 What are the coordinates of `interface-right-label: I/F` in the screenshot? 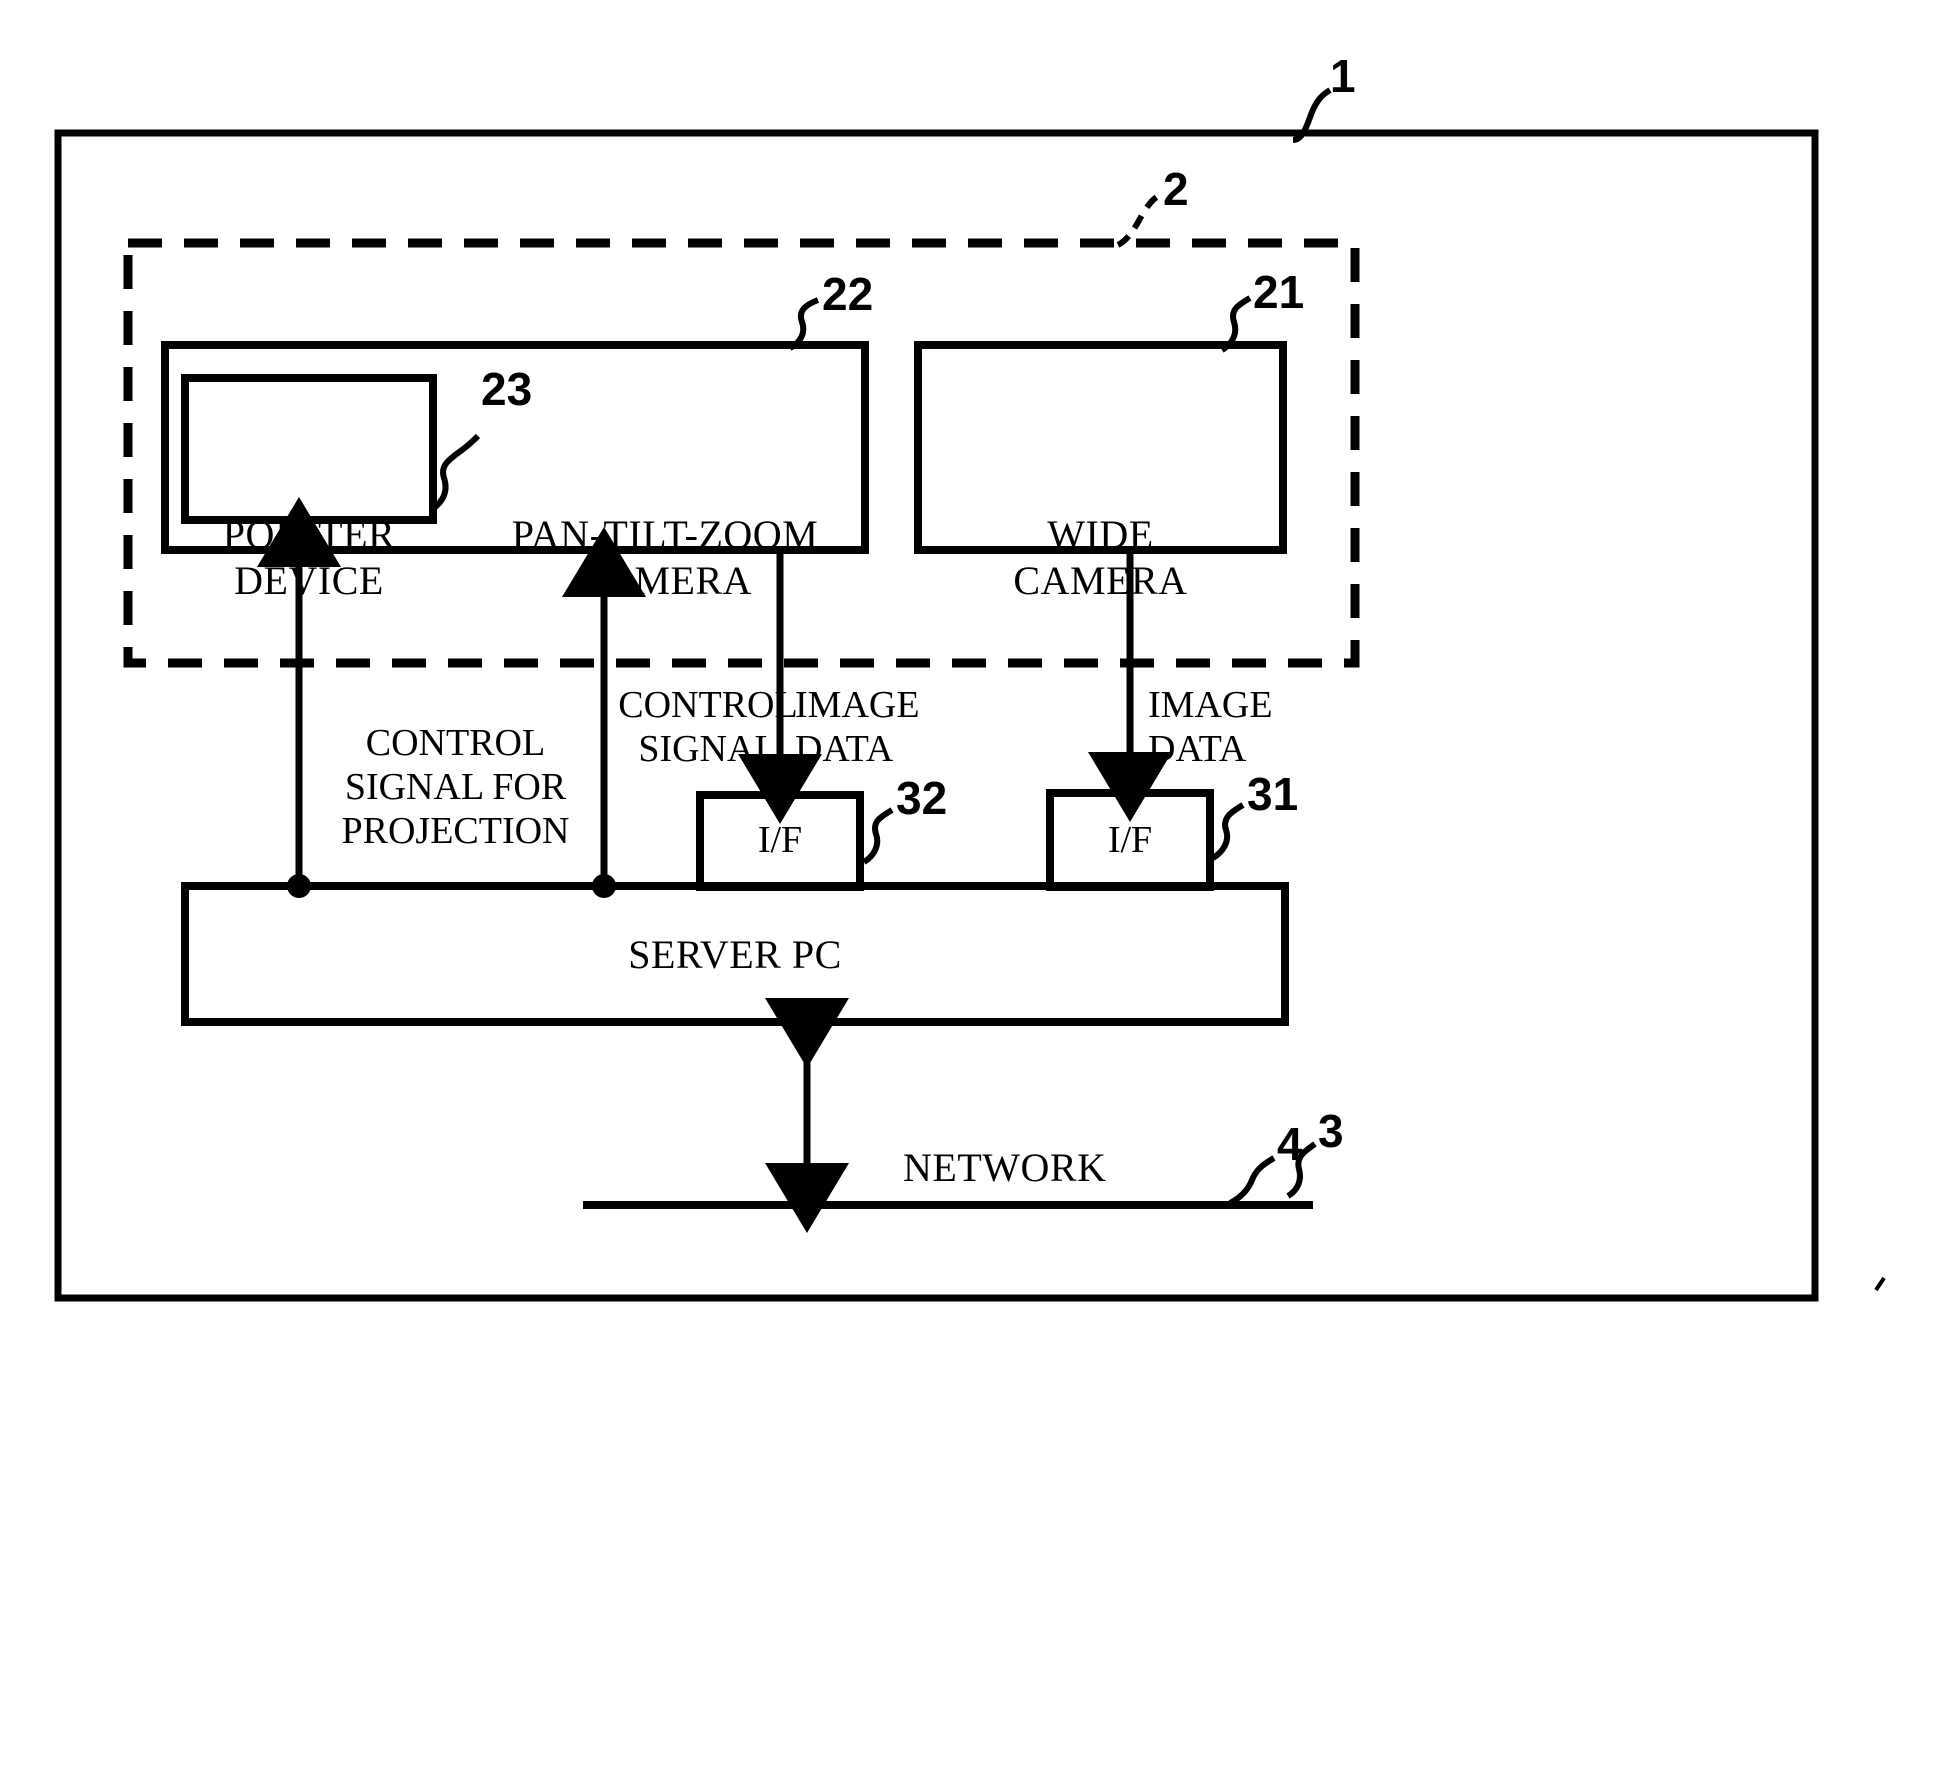 It's located at (1130, 840).